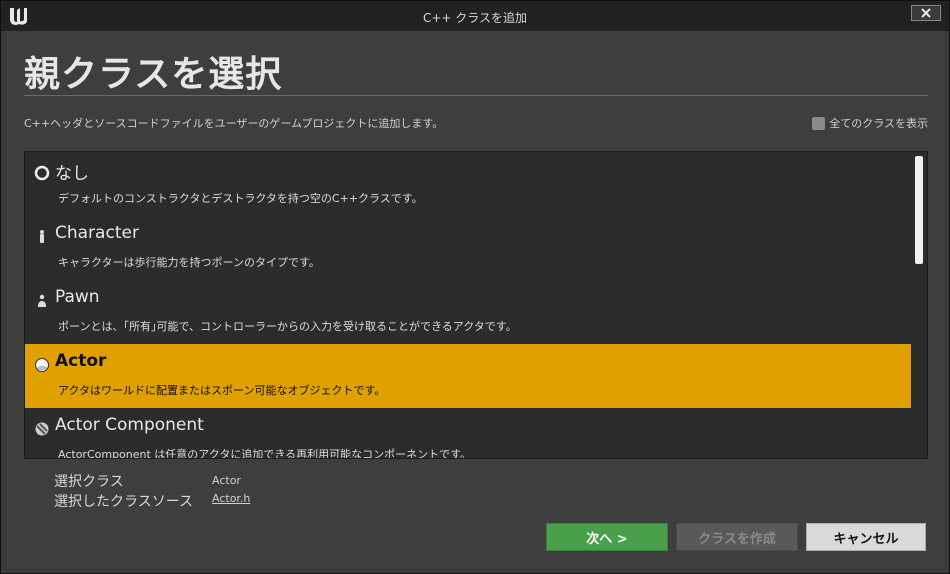 The width and height of the screenshot is (950, 574). I want to click on class-item-name: なし, so click(72, 174).